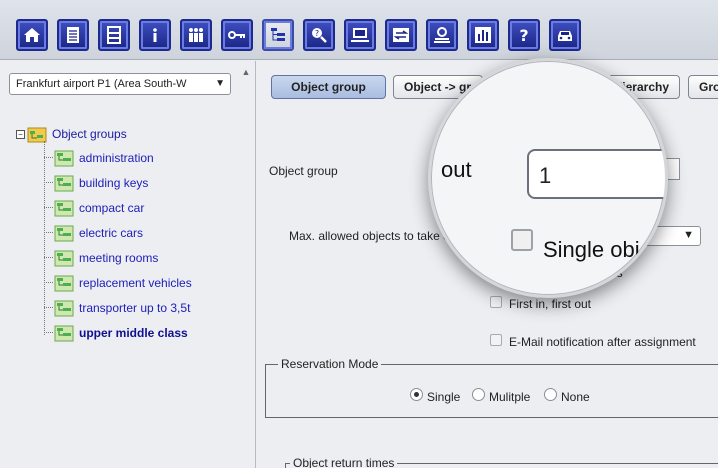 The height and width of the screenshot is (468, 718). Describe the element at coordinates (111, 232) in the screenshot. I see `tree-item-label: electric cars` at that location.